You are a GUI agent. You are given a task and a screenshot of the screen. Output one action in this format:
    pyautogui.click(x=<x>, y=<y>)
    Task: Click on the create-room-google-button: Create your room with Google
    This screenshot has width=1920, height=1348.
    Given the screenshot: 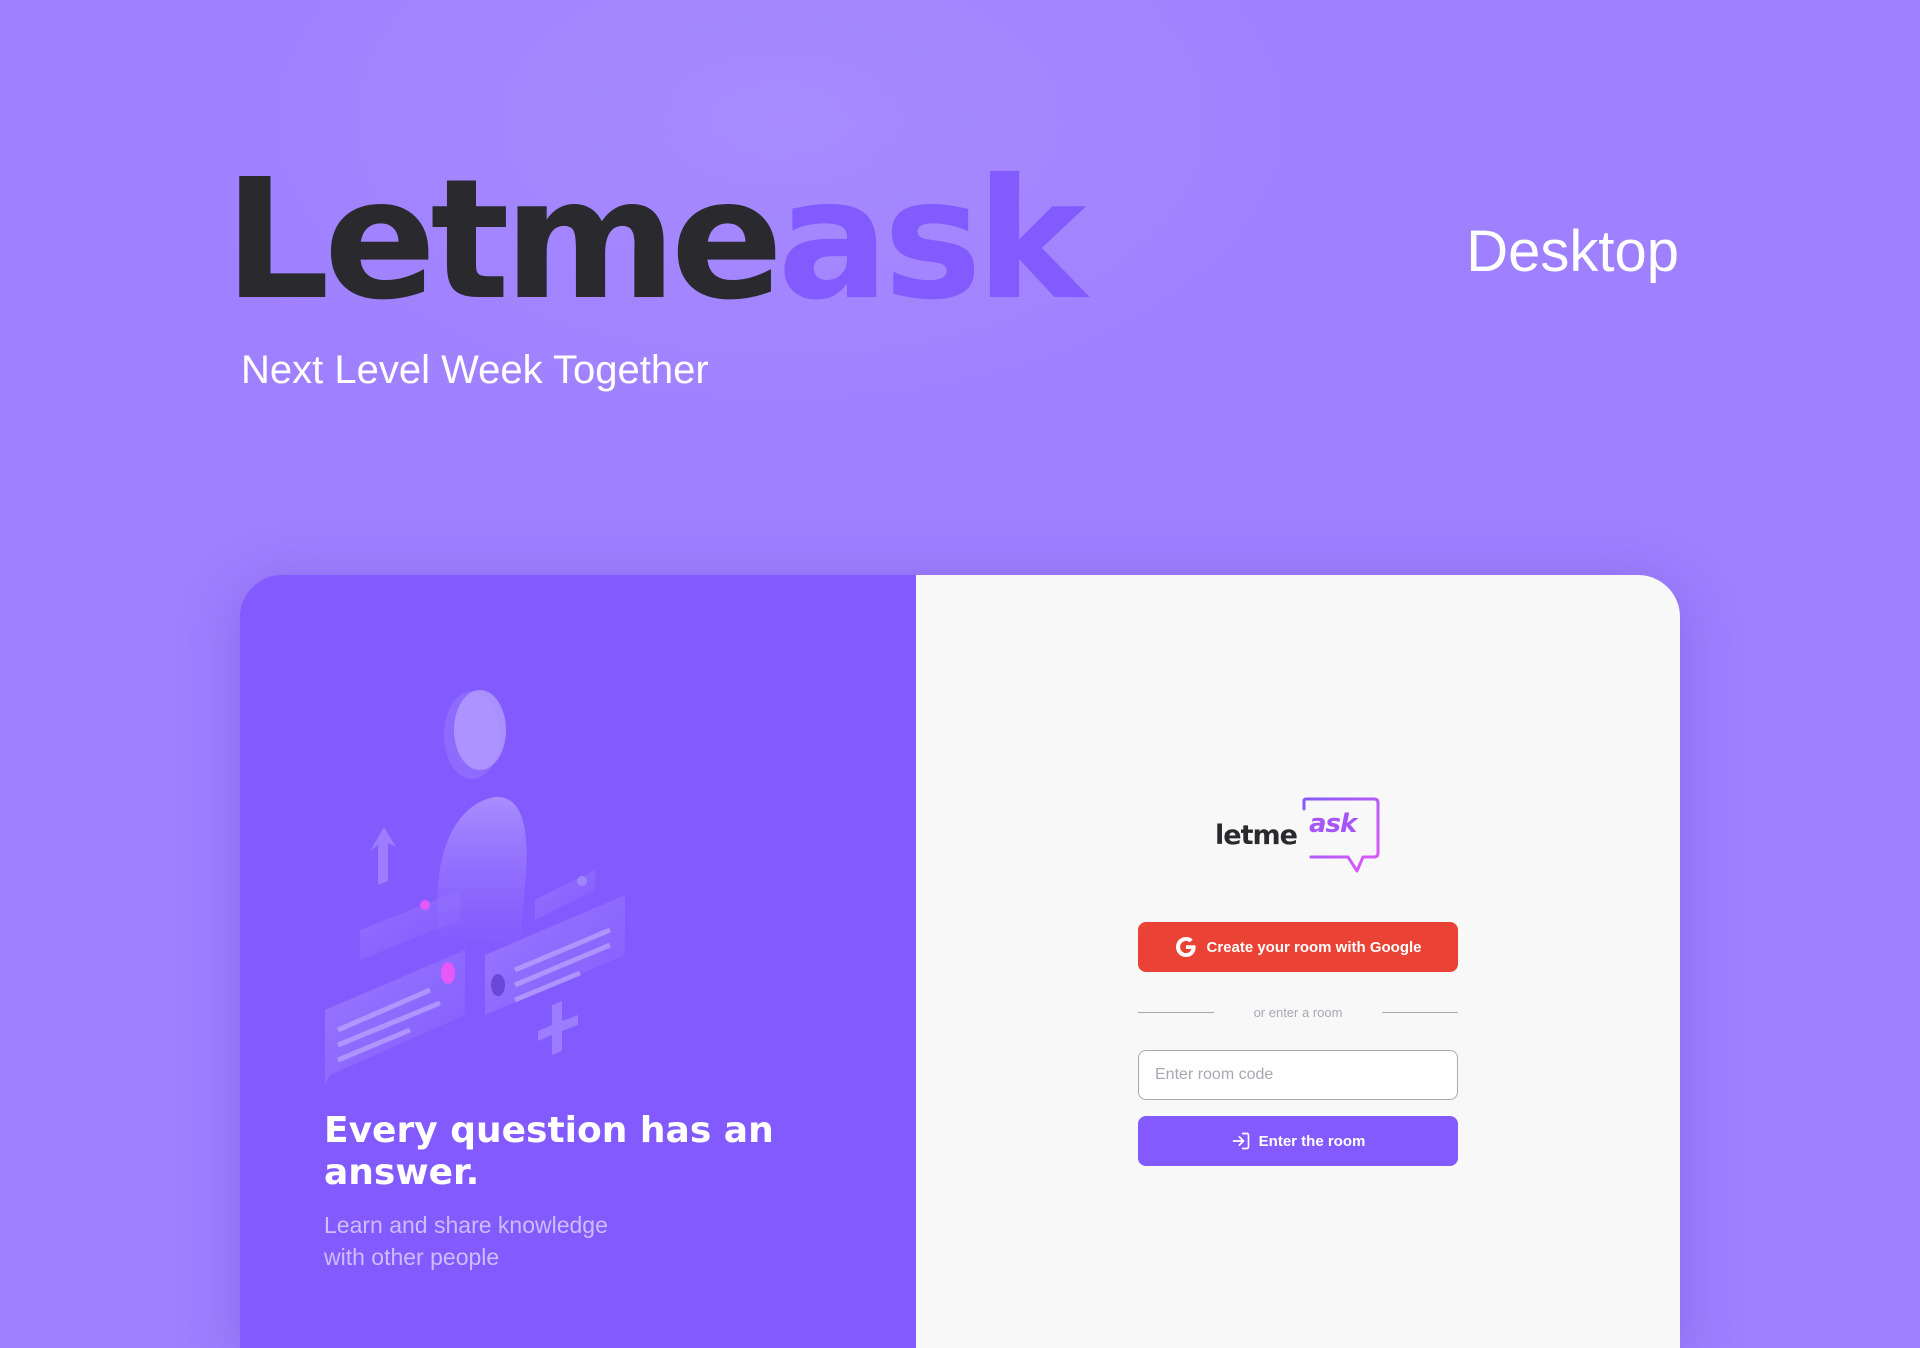 What is the action you would take?
    pyautogui.click(x=1298, y=947)
    